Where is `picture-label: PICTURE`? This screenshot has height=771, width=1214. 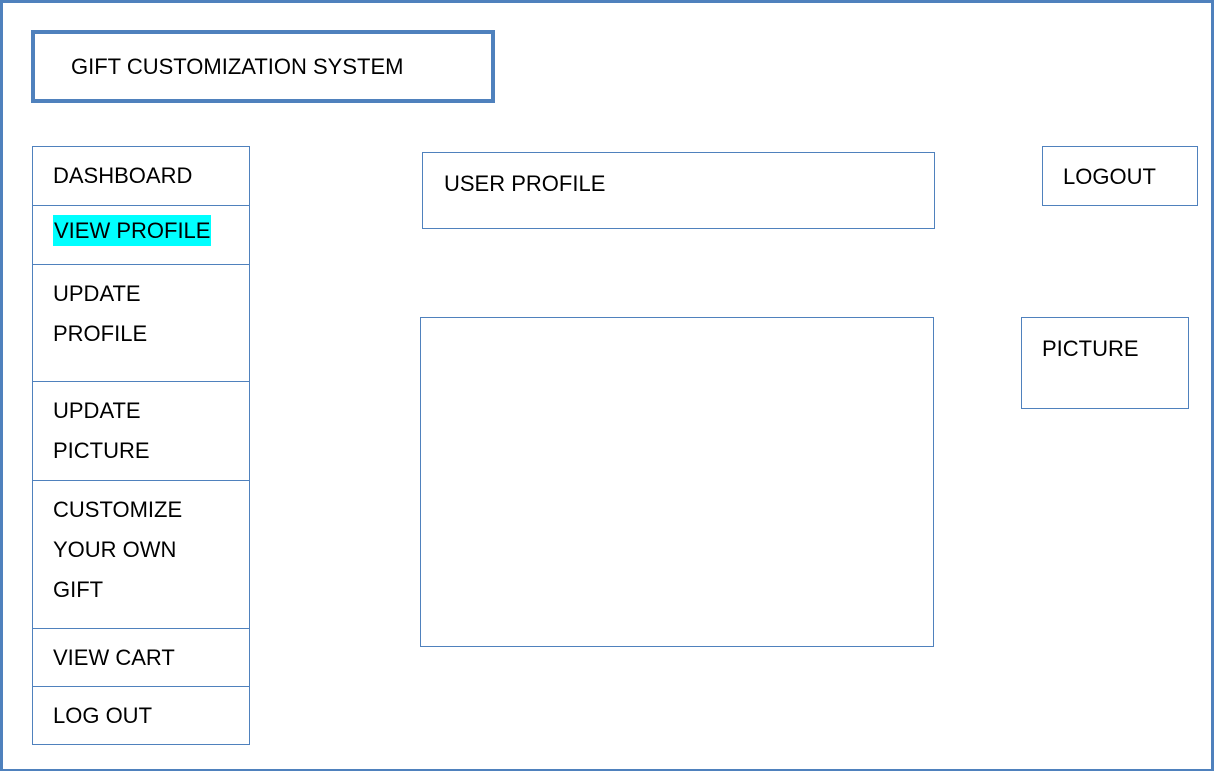 picture-label: PICTURE is located at coordinates (1090, 348).